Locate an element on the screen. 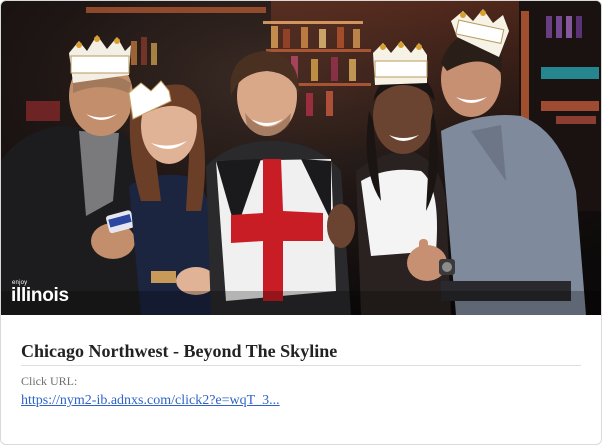 Image resolution: width=602 pixels, height=445 pixels. logo-big-text: illinois is located at coordinates (40, 295).